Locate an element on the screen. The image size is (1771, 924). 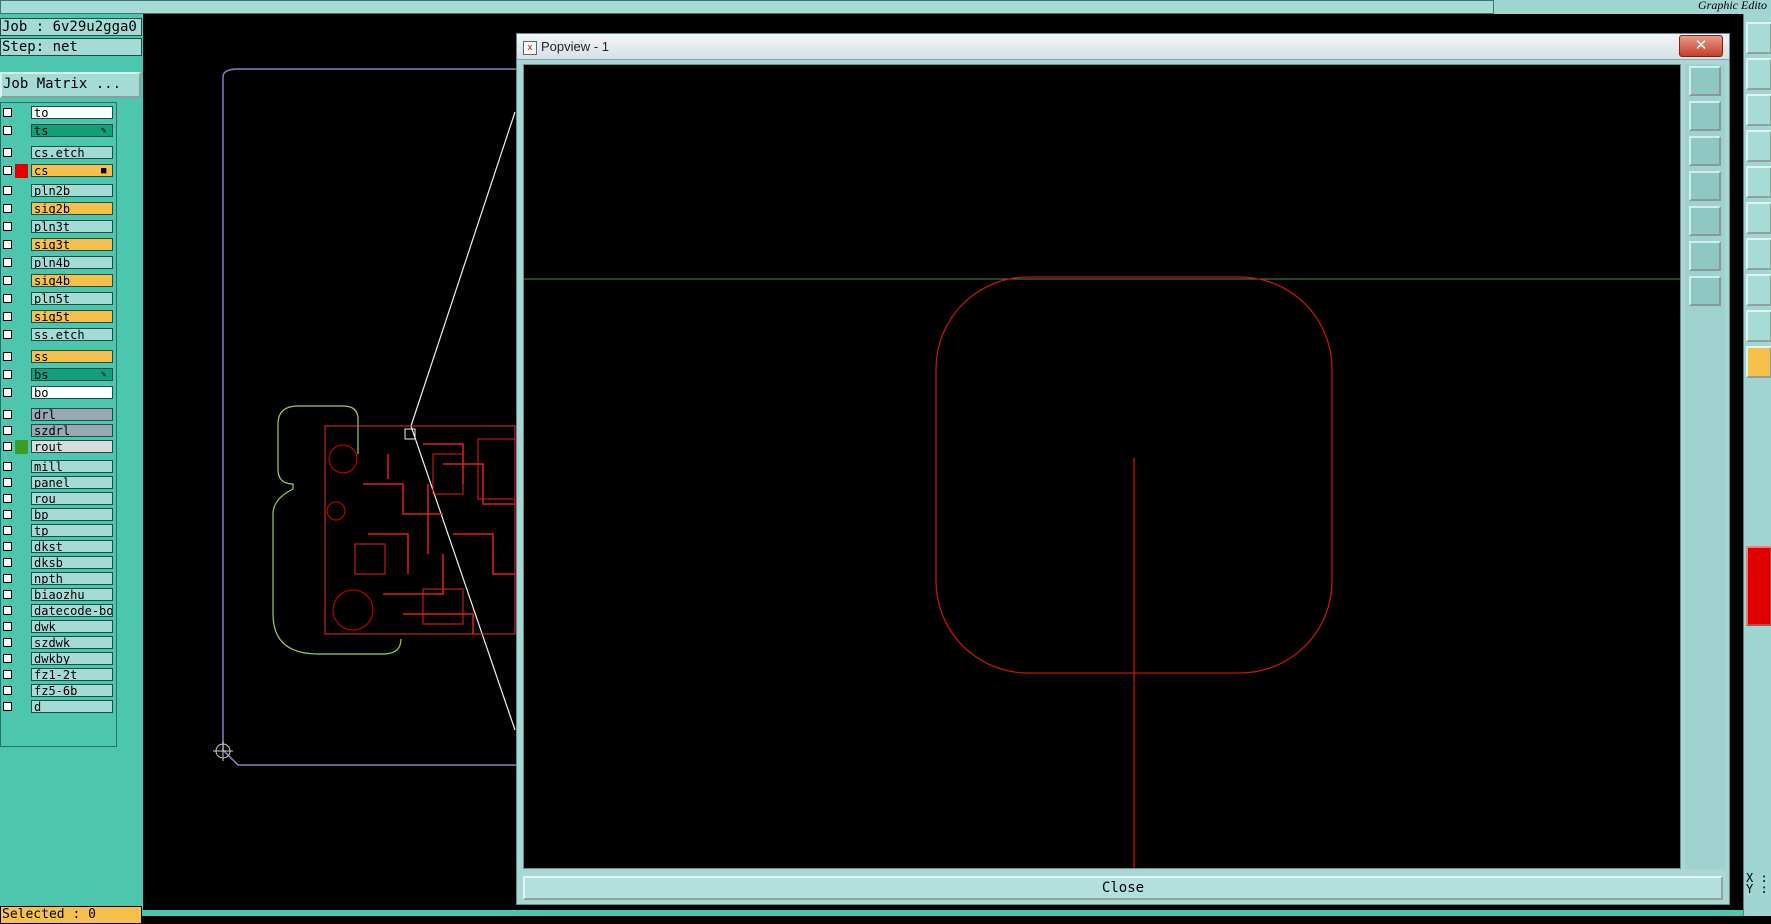
line-icon is located at coordinates (1758, 254).